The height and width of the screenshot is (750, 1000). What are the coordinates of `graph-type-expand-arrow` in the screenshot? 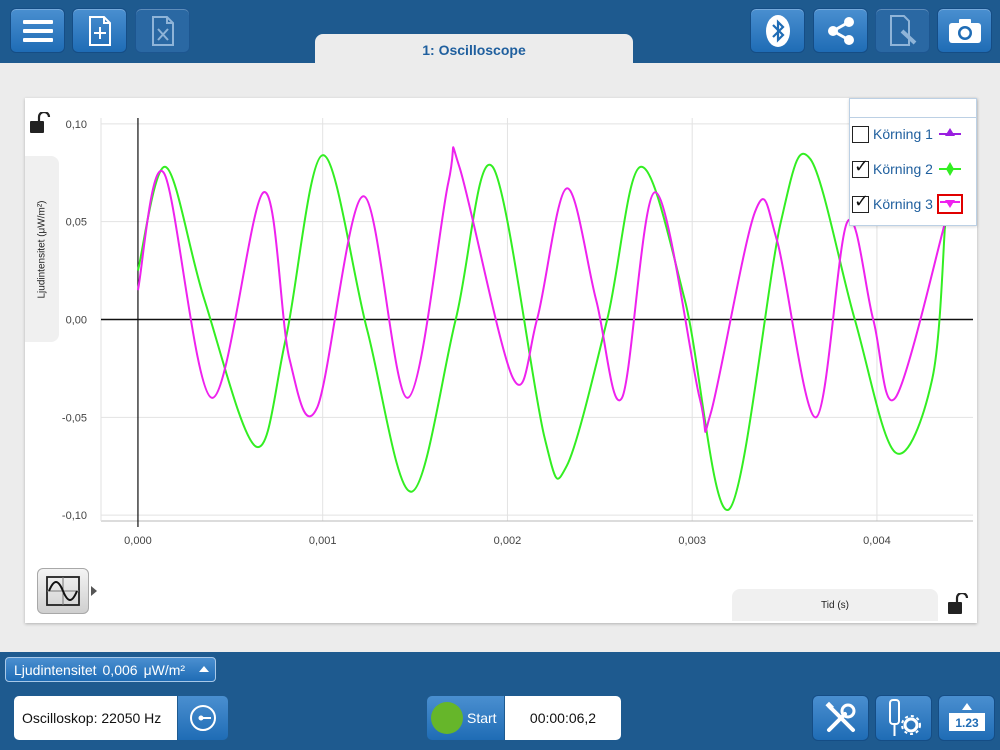 It's located at (94, 591).